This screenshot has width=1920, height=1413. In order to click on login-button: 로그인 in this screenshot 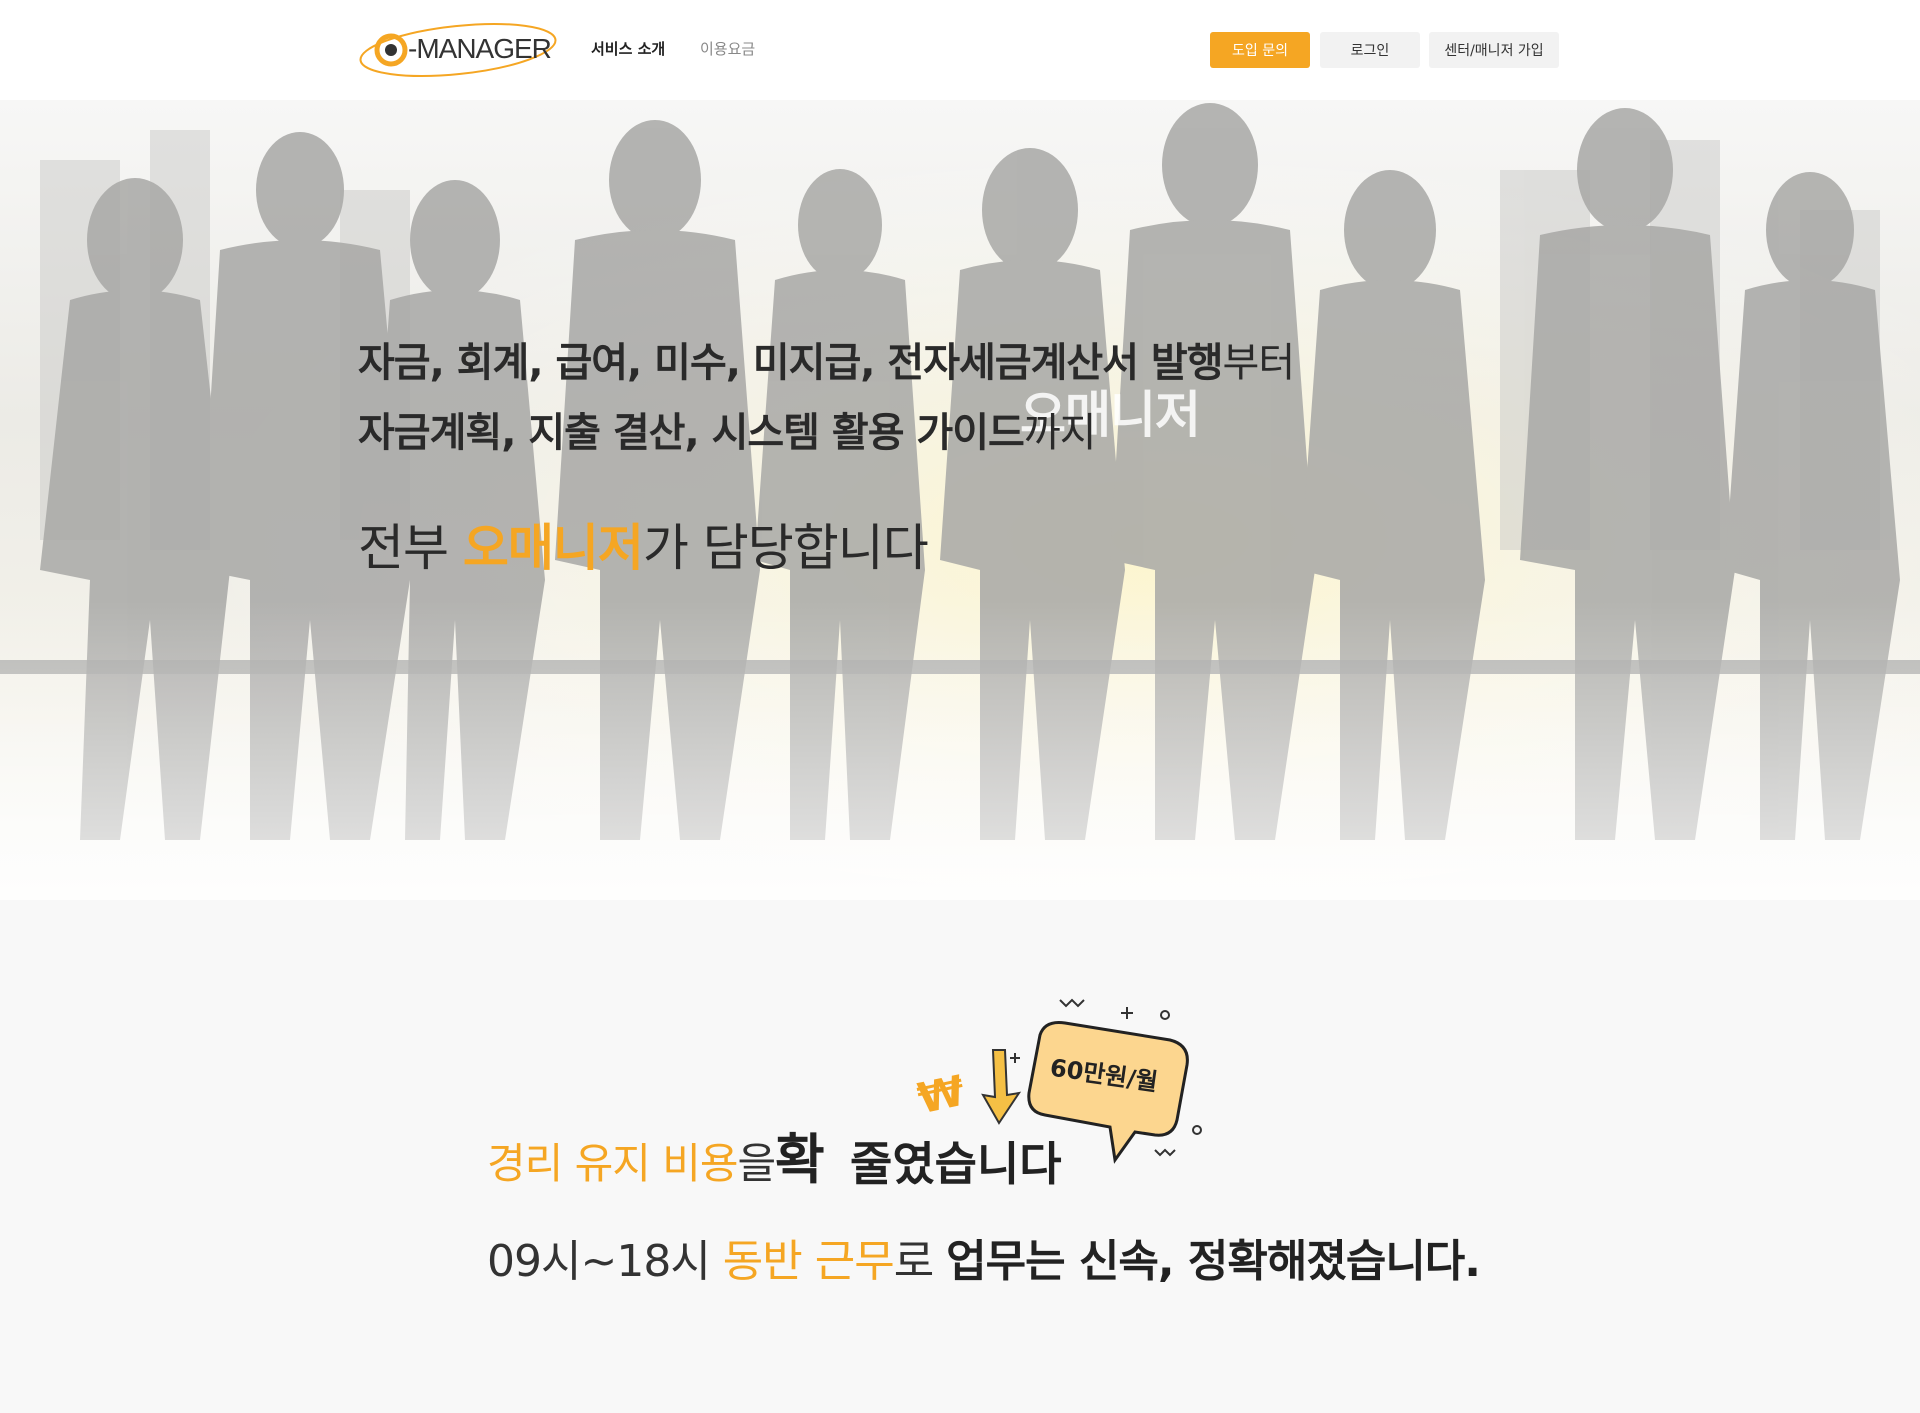, I will do `click(1370, 50)`.